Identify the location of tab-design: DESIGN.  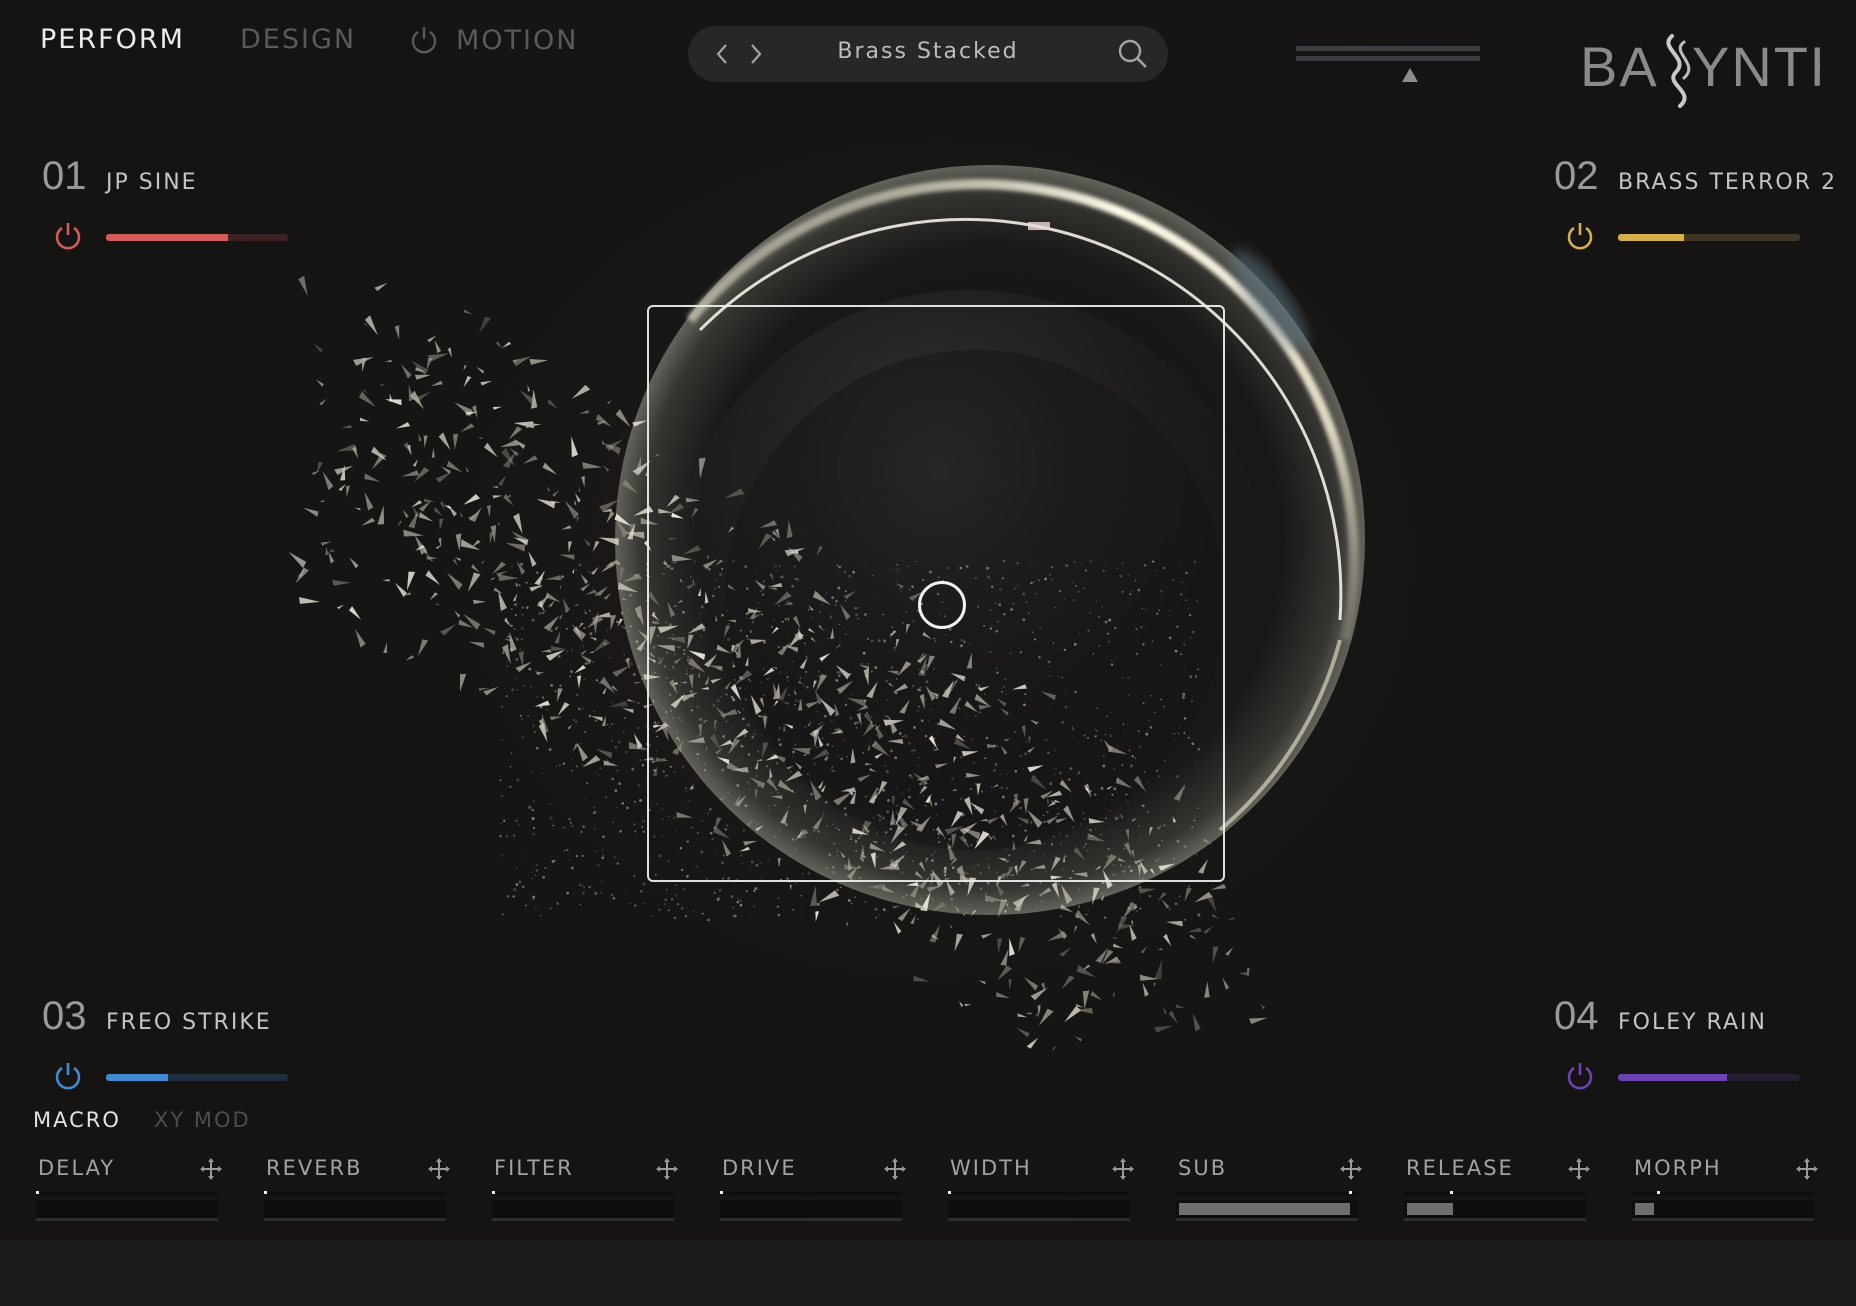
(298, 39).